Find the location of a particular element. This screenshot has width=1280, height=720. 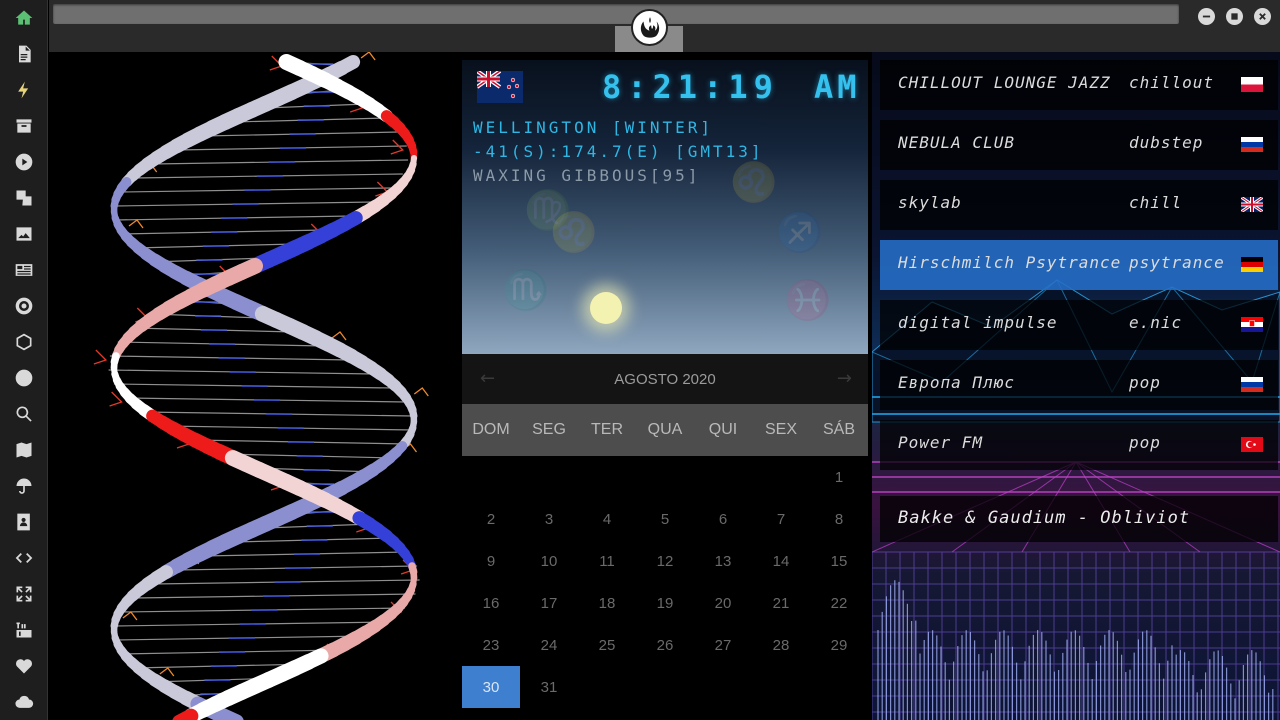

calendar-day: 7 is located at coordinates (781, 519).